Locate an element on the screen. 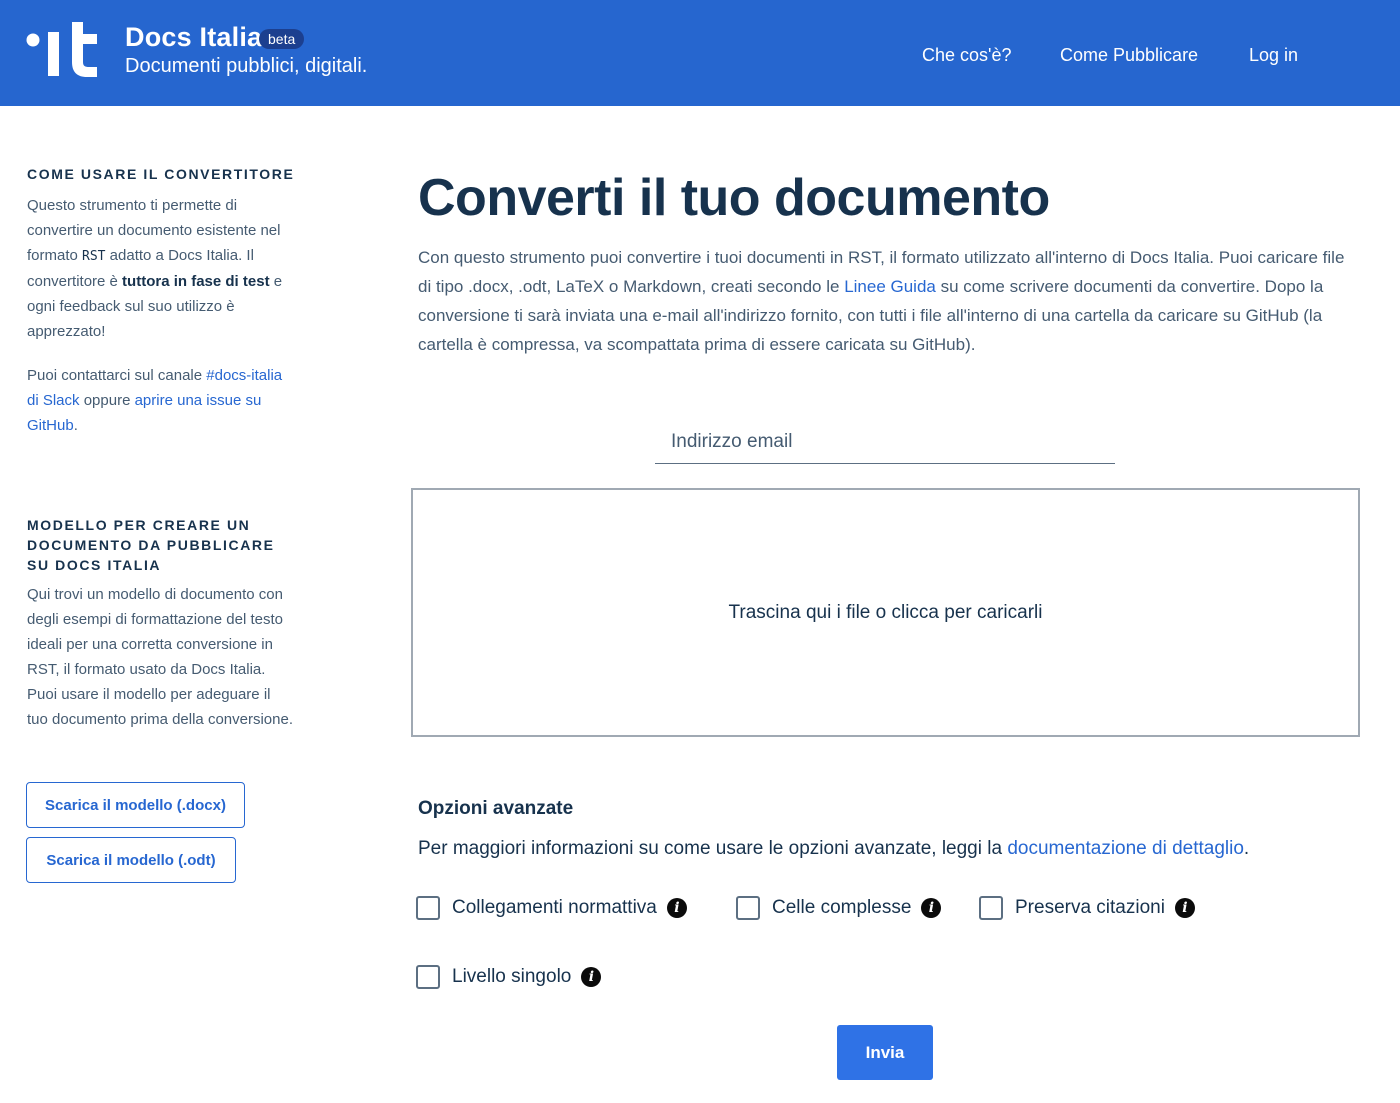 This screenshot has height=1103, width=1400. checkbox-celle-complesse is located at coordinates (748, 908).